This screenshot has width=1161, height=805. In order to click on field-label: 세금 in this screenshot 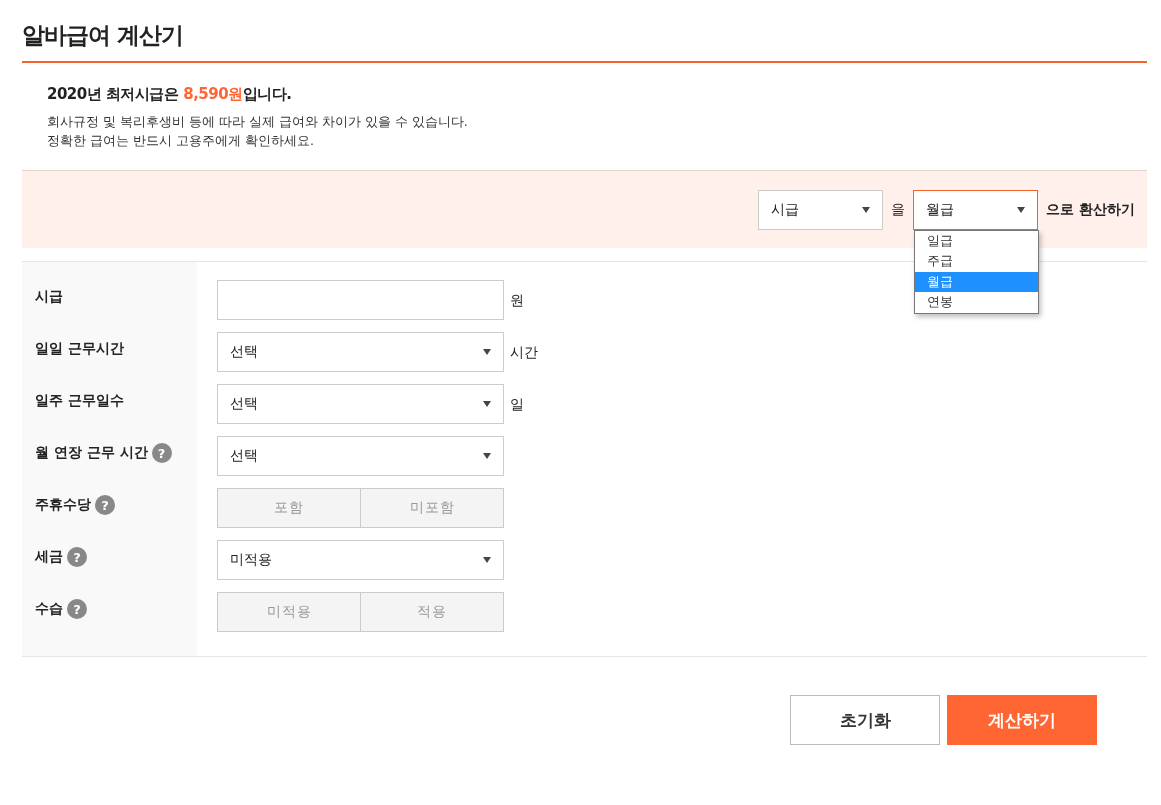, I will do `click(49, 557)`.